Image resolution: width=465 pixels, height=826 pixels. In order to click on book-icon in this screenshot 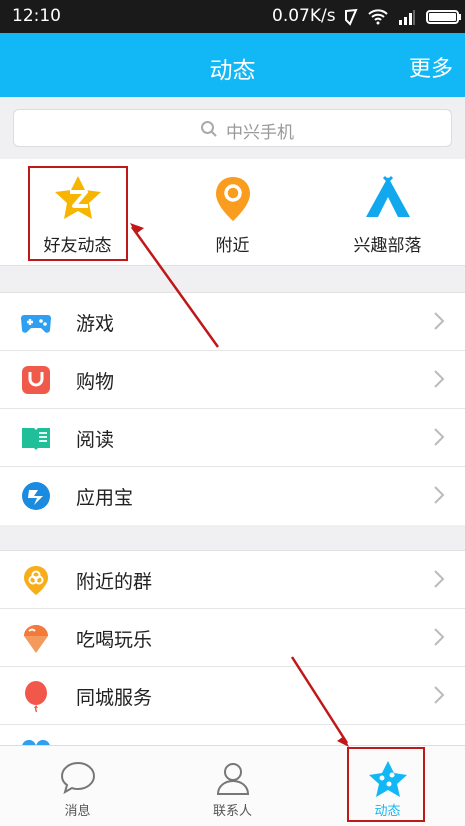, I will do `click(36, 439)`.